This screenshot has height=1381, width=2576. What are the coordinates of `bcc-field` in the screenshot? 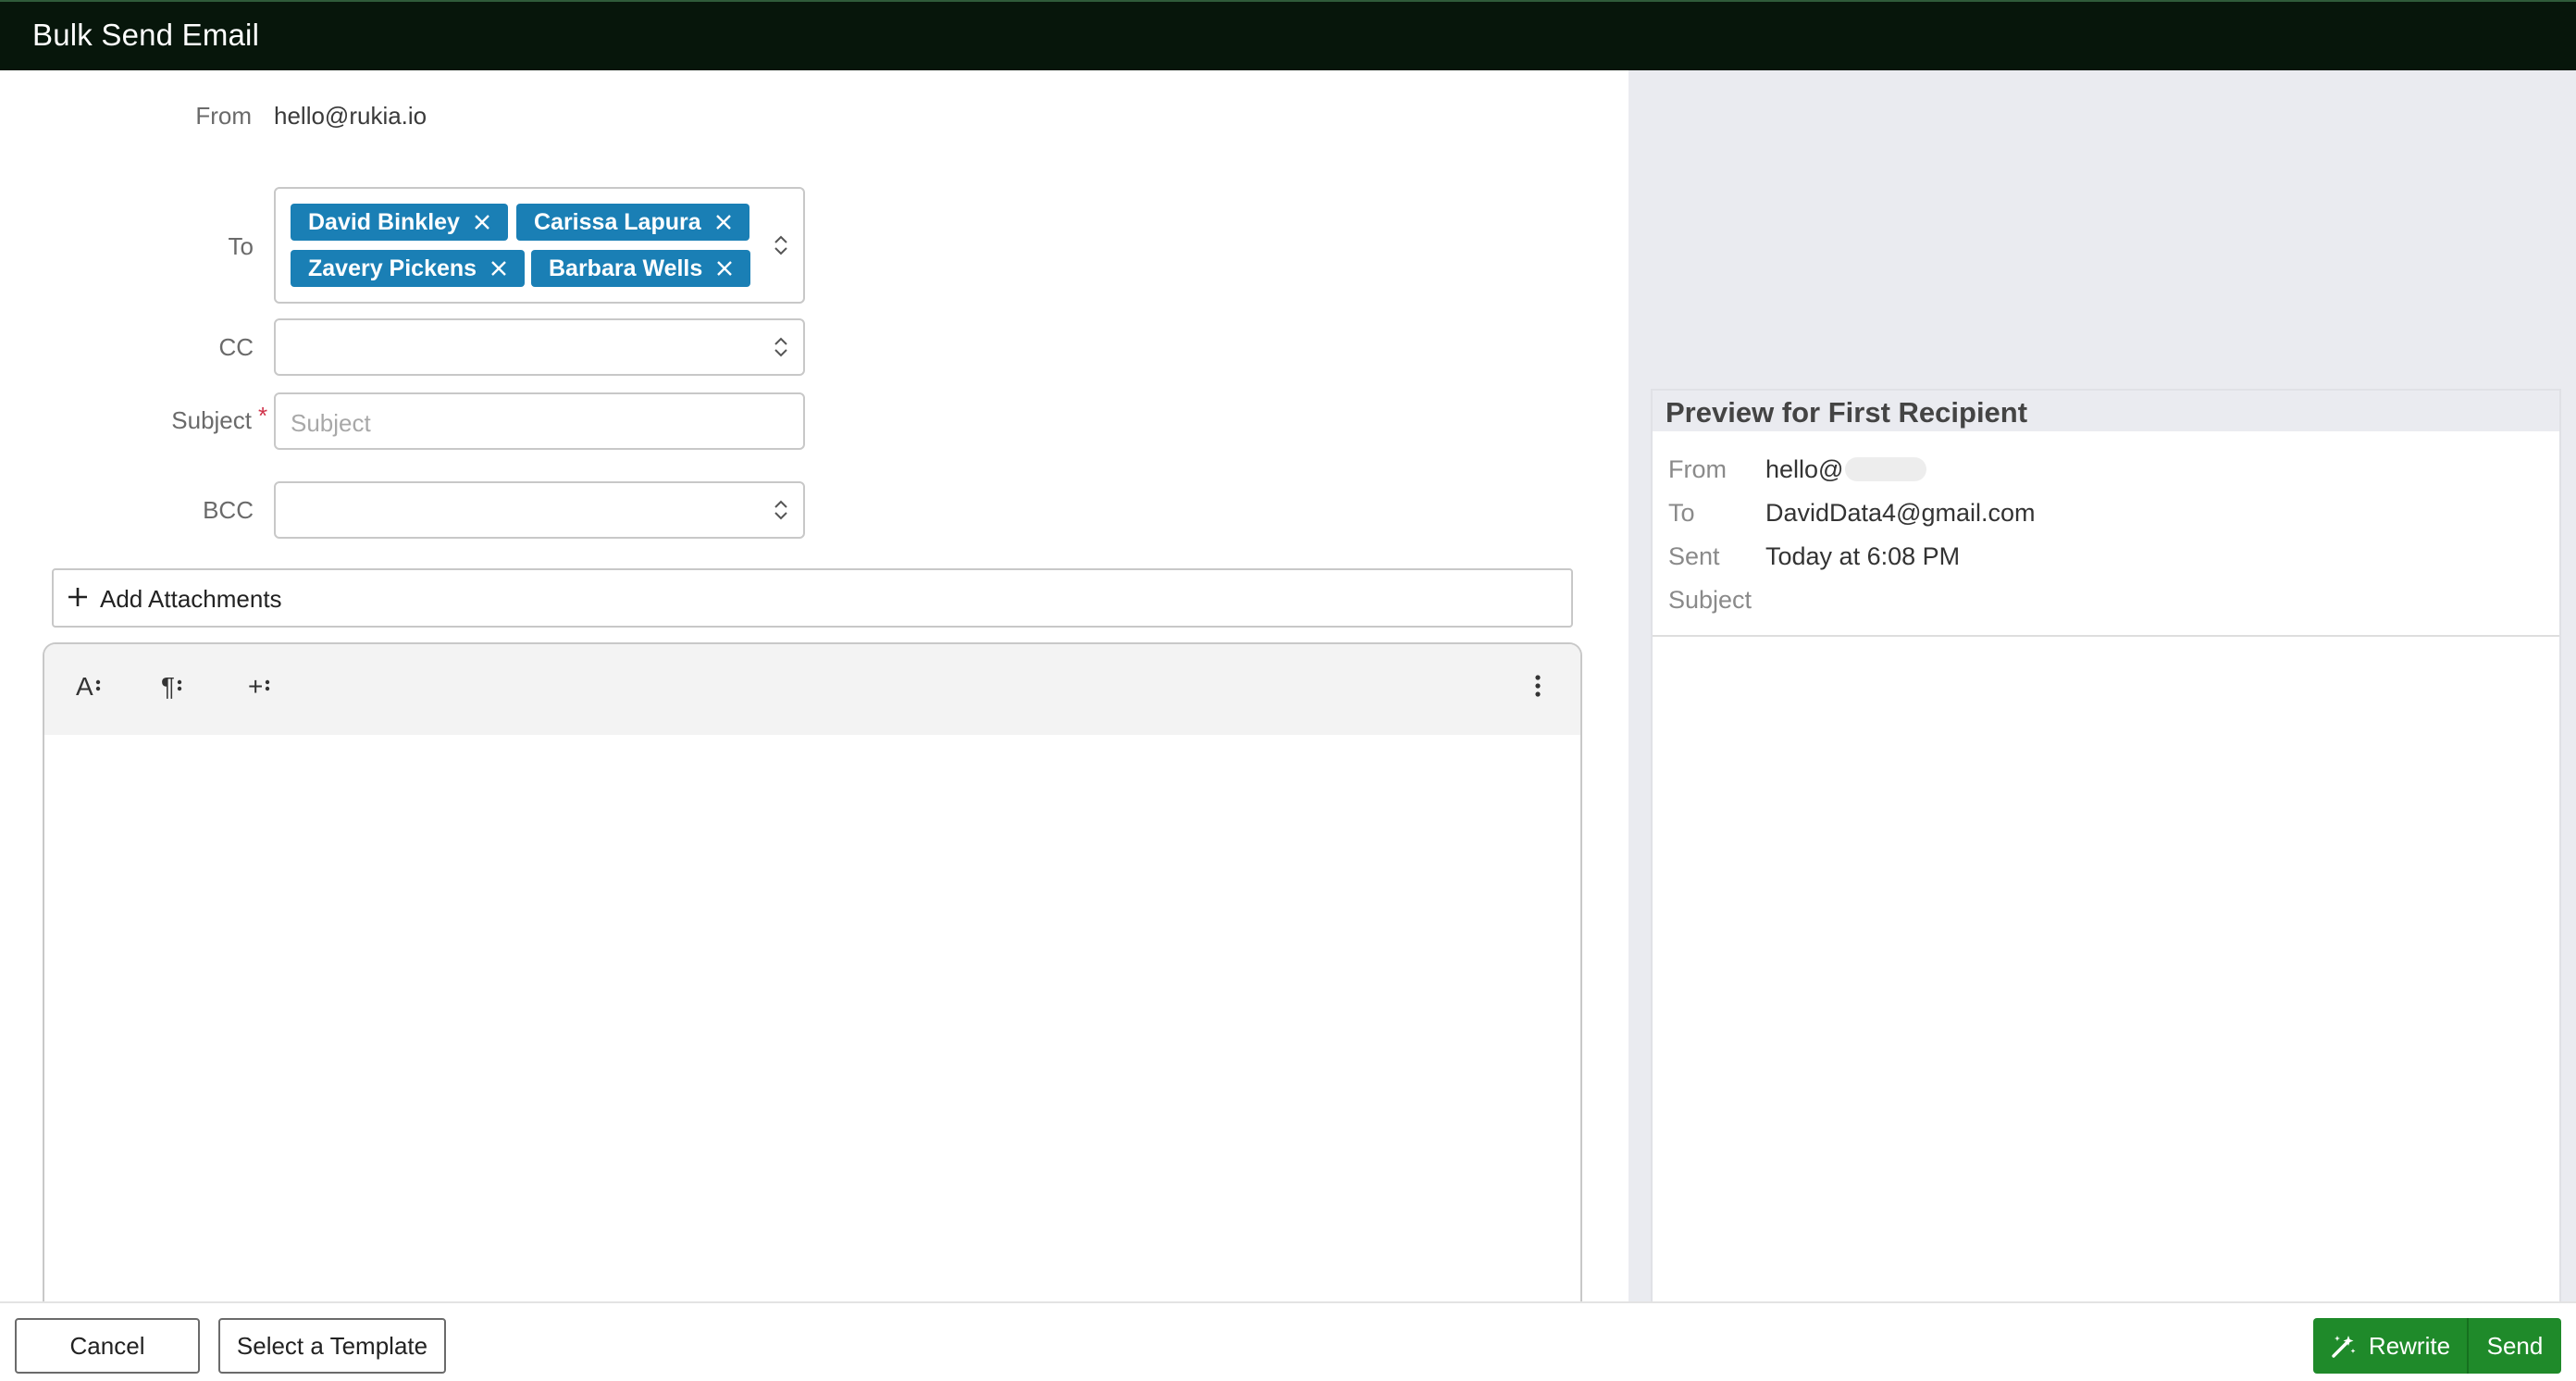 It's located at (540, 510).